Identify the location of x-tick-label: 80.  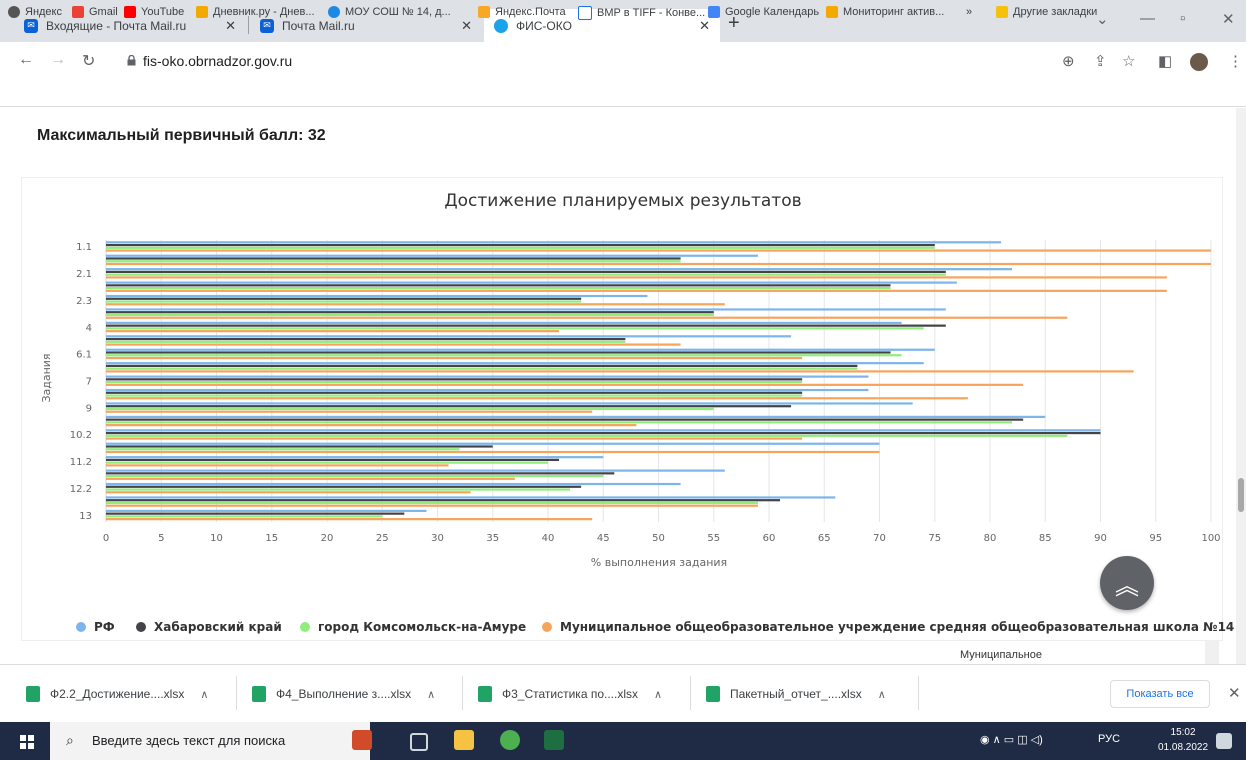
(990, 538).